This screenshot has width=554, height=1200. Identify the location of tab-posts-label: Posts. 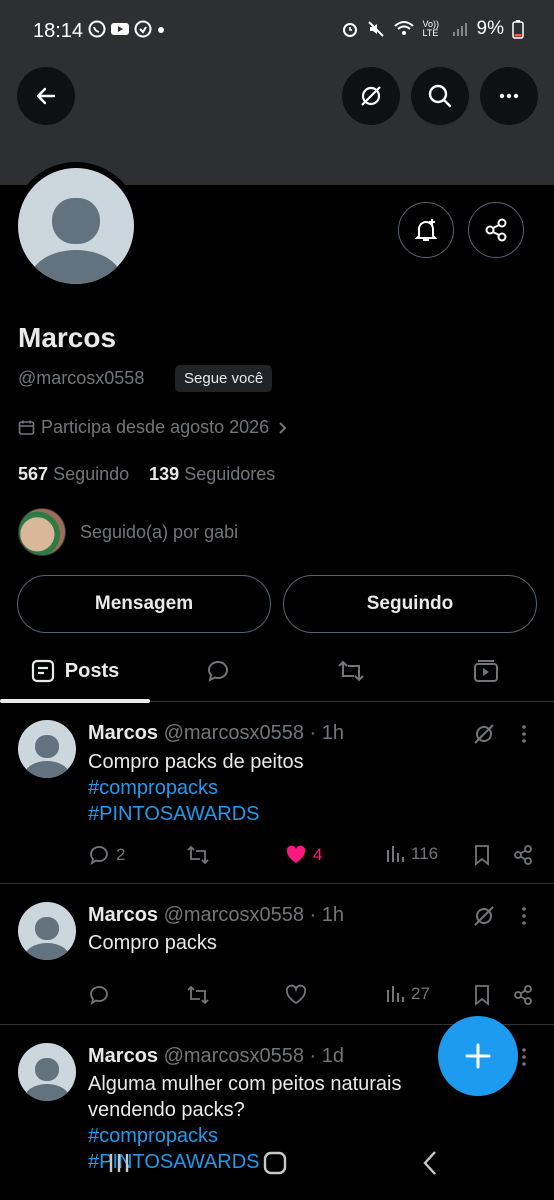
(92, 670).